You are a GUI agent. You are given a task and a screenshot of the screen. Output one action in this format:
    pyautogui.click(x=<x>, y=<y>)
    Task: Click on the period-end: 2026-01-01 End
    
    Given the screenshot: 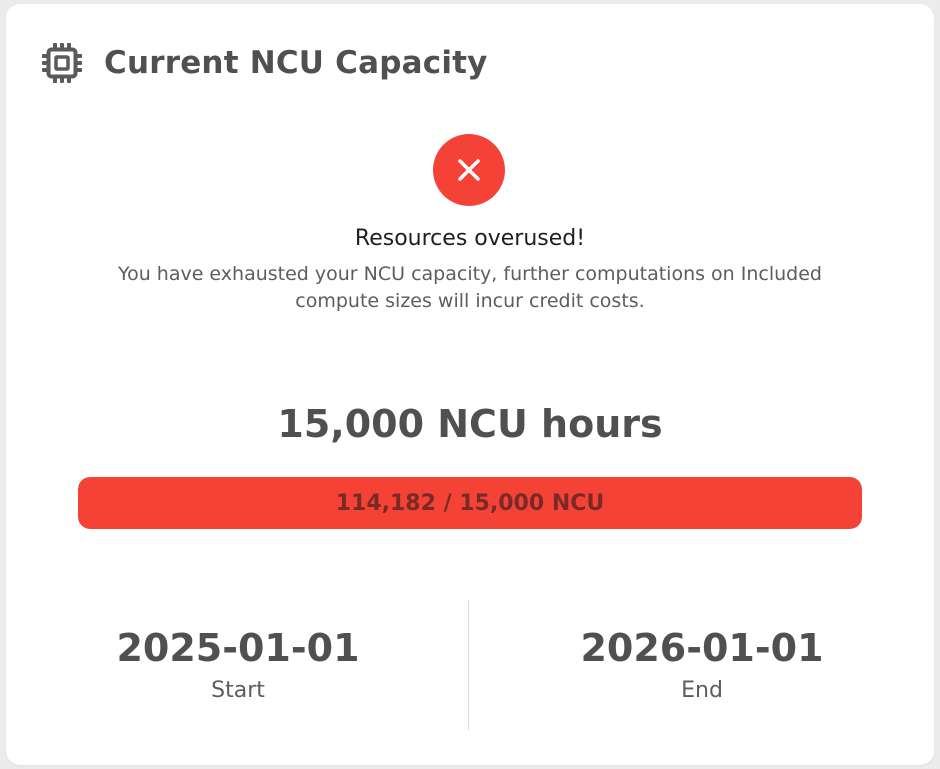 What is the action you would take?
    pyautogui.click(x=702, y=662)
    